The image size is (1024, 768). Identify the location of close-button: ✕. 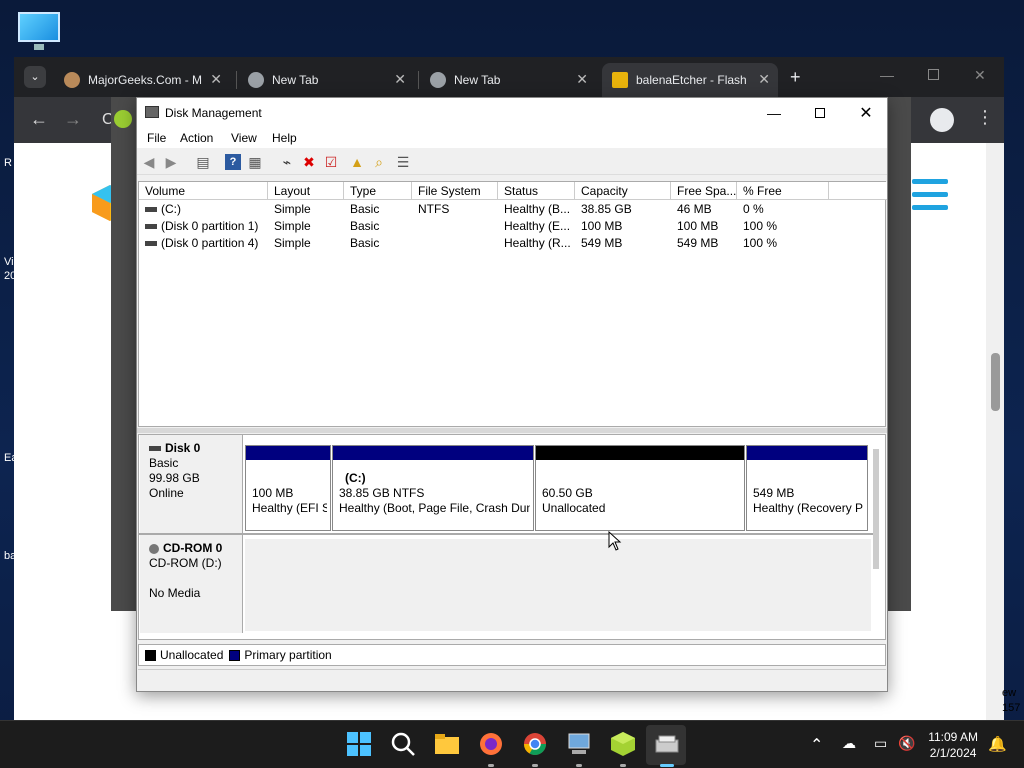
(866, 113).